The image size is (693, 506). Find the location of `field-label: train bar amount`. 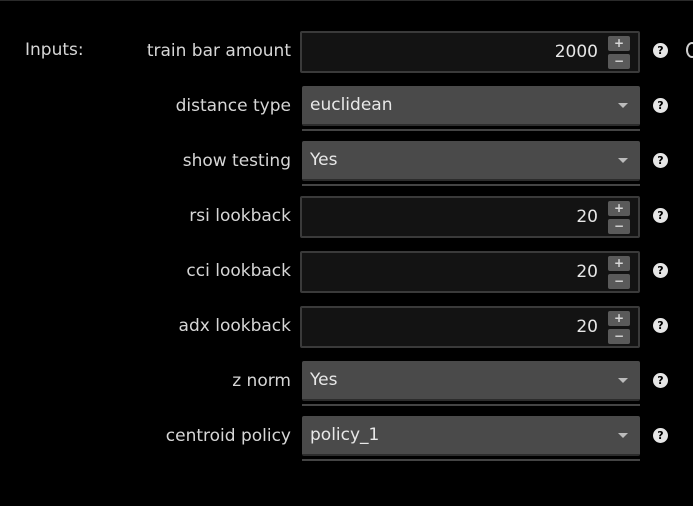

field-label: train bar amount is located at coordinates (218, 51).